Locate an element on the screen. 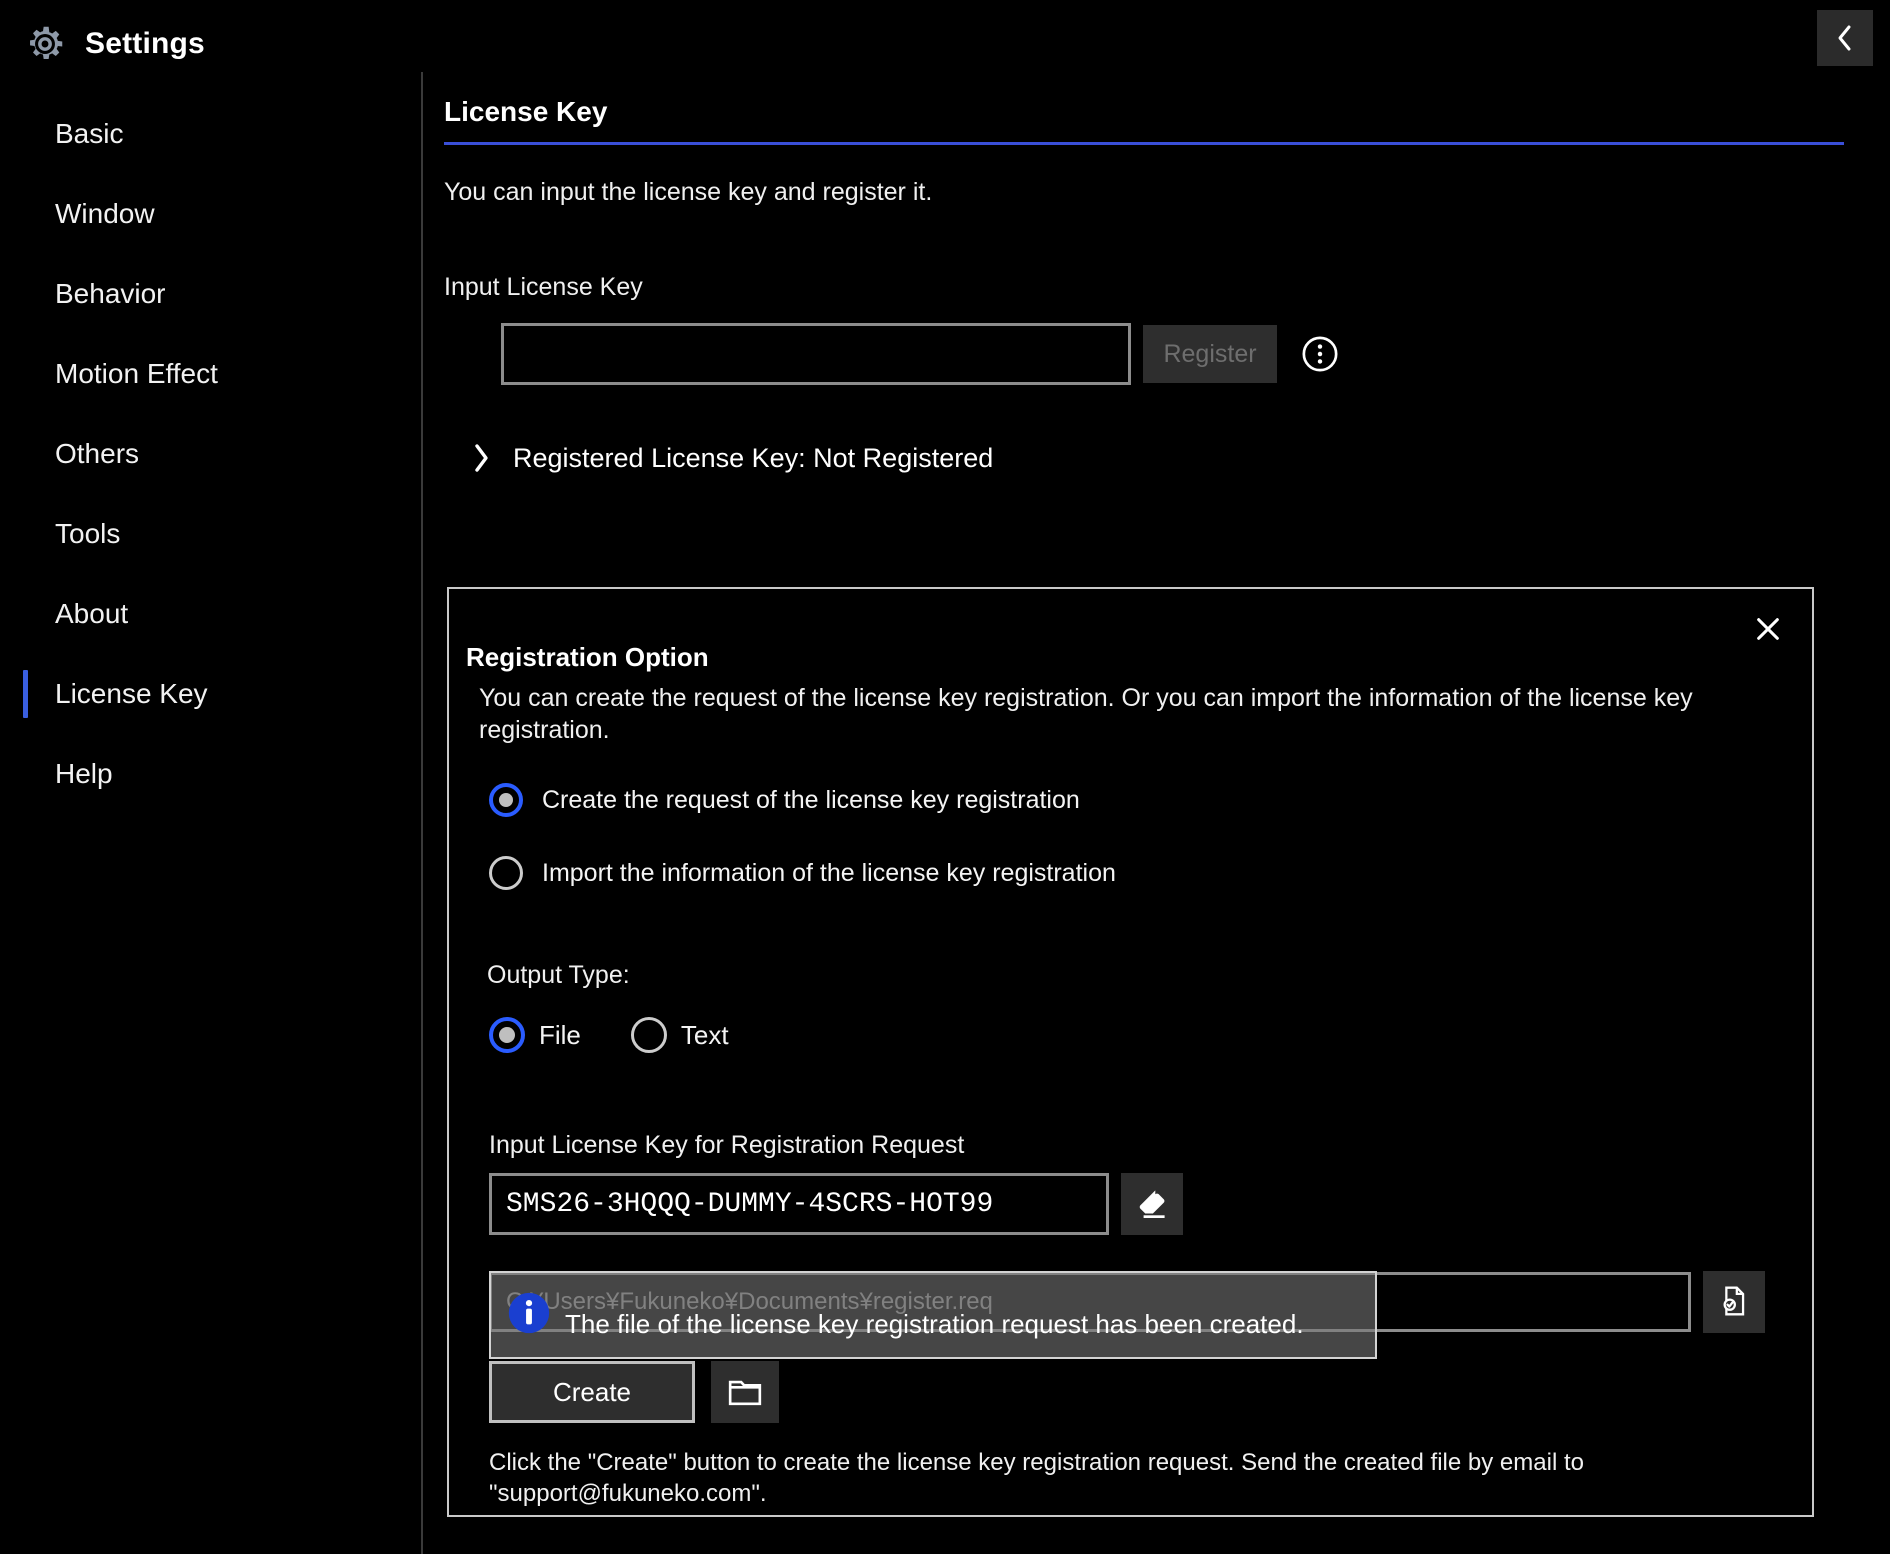 This screenshot has width=1890, height=1554. sidebar-item-label: Tools is located at coordinates (88, 533).